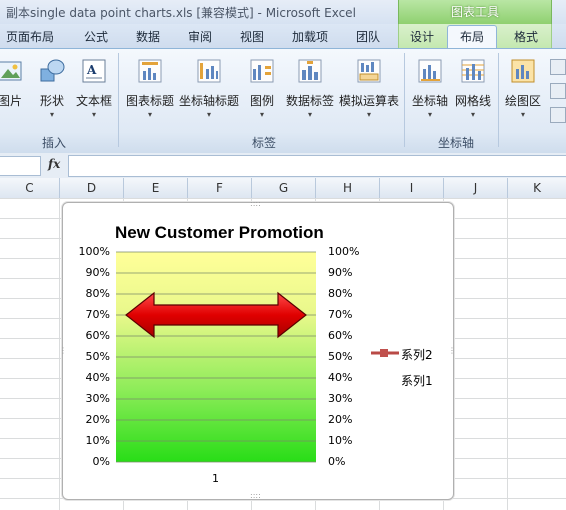  I want to click on tab-review: 审阅, so click(200, 36).